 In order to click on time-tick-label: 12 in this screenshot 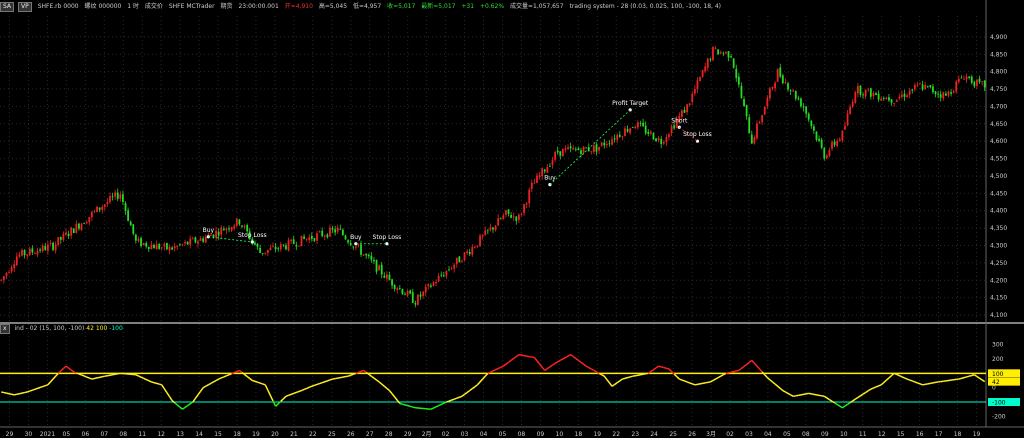, I will do `click(161, 434)`.